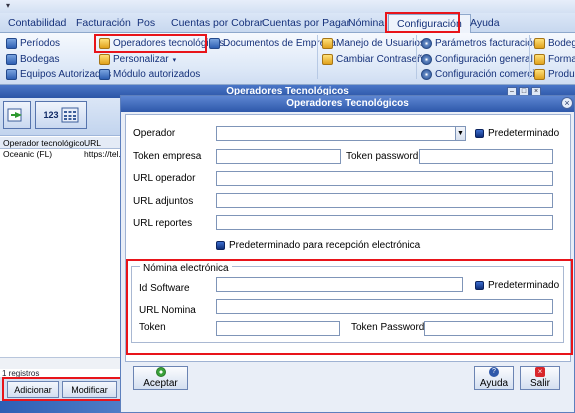  Describe the element at coordinates (373, 43) in the screenshot. I see `ribbon-manejo-usuarios: Manejo de Usuarios` at that location.